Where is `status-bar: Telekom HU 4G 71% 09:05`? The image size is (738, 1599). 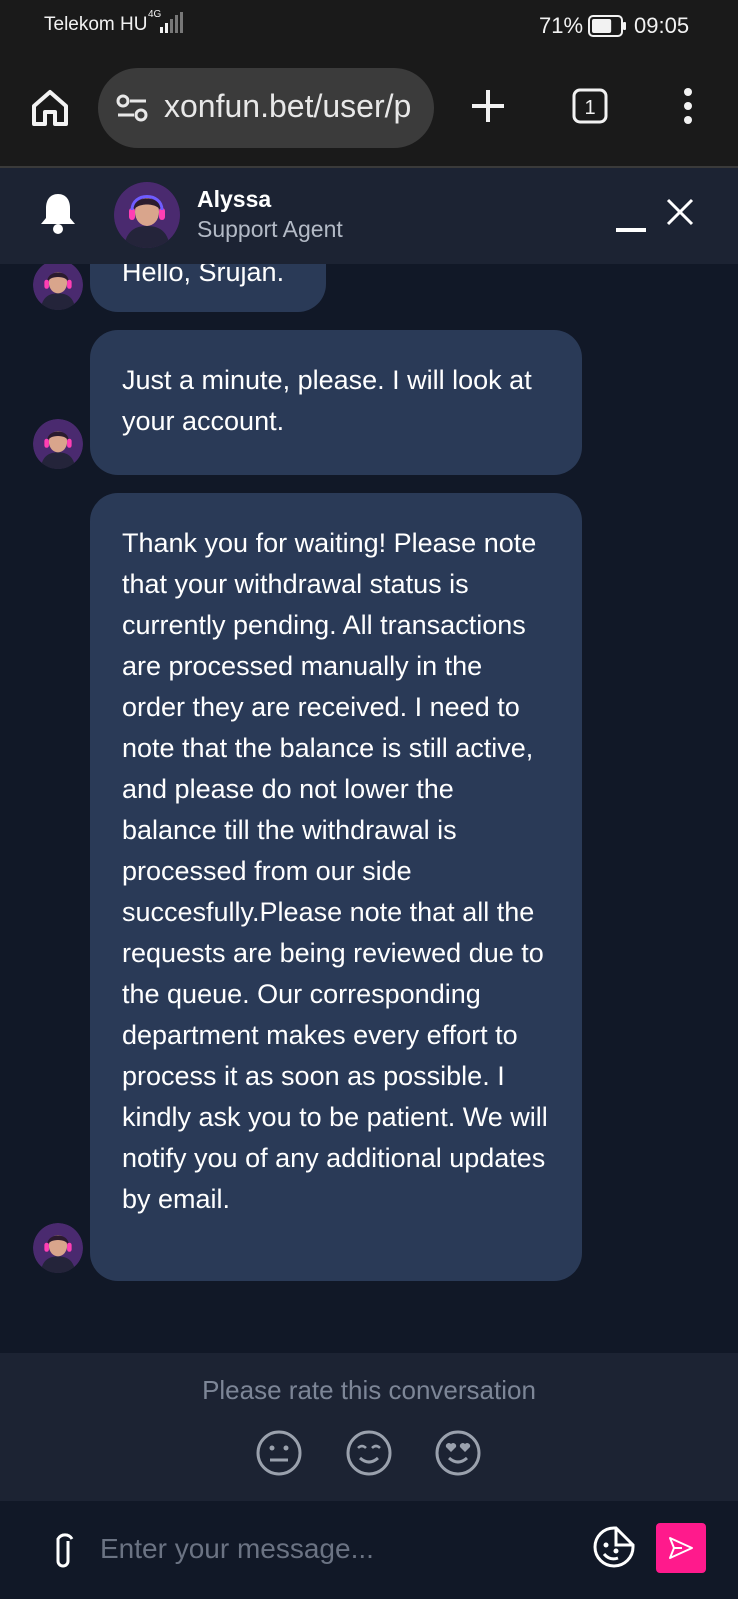 status-bar: Telekom HU 4G 71% 09:05 is located at coordinates (369, 26).